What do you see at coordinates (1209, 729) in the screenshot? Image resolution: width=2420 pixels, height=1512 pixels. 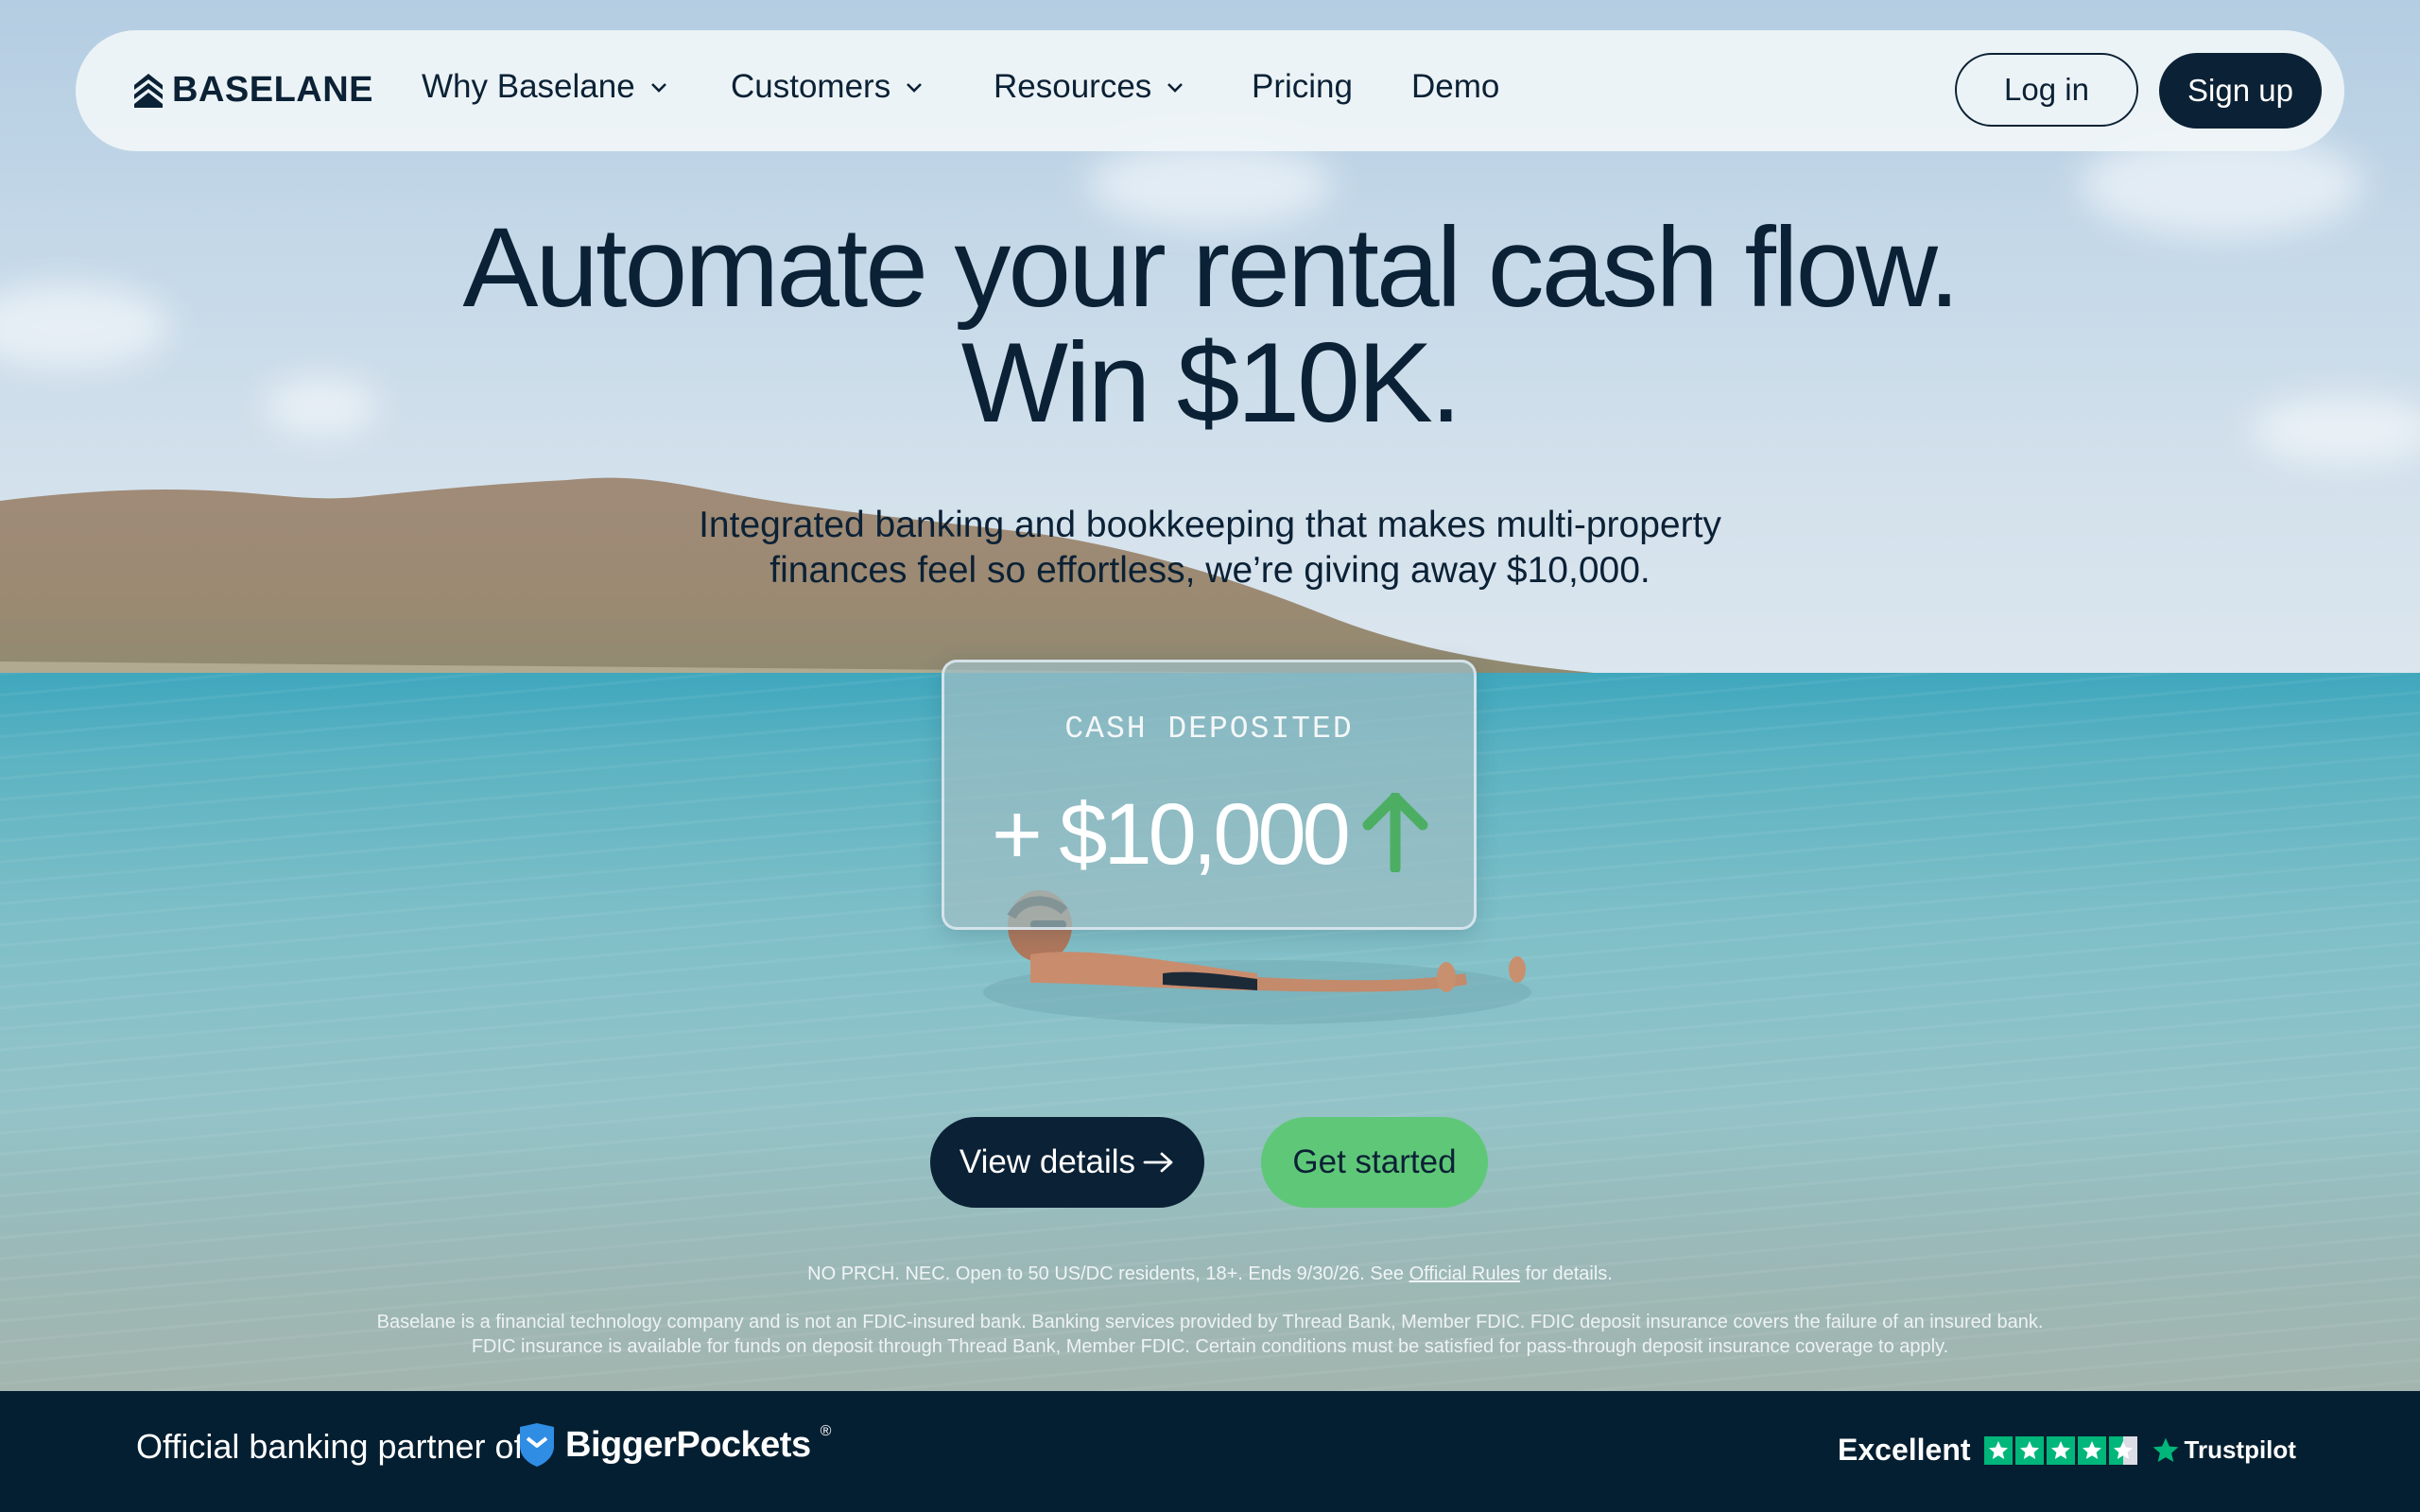 I see `card-label: CASH DEPOSITED` at bounding box center [1209, 729].